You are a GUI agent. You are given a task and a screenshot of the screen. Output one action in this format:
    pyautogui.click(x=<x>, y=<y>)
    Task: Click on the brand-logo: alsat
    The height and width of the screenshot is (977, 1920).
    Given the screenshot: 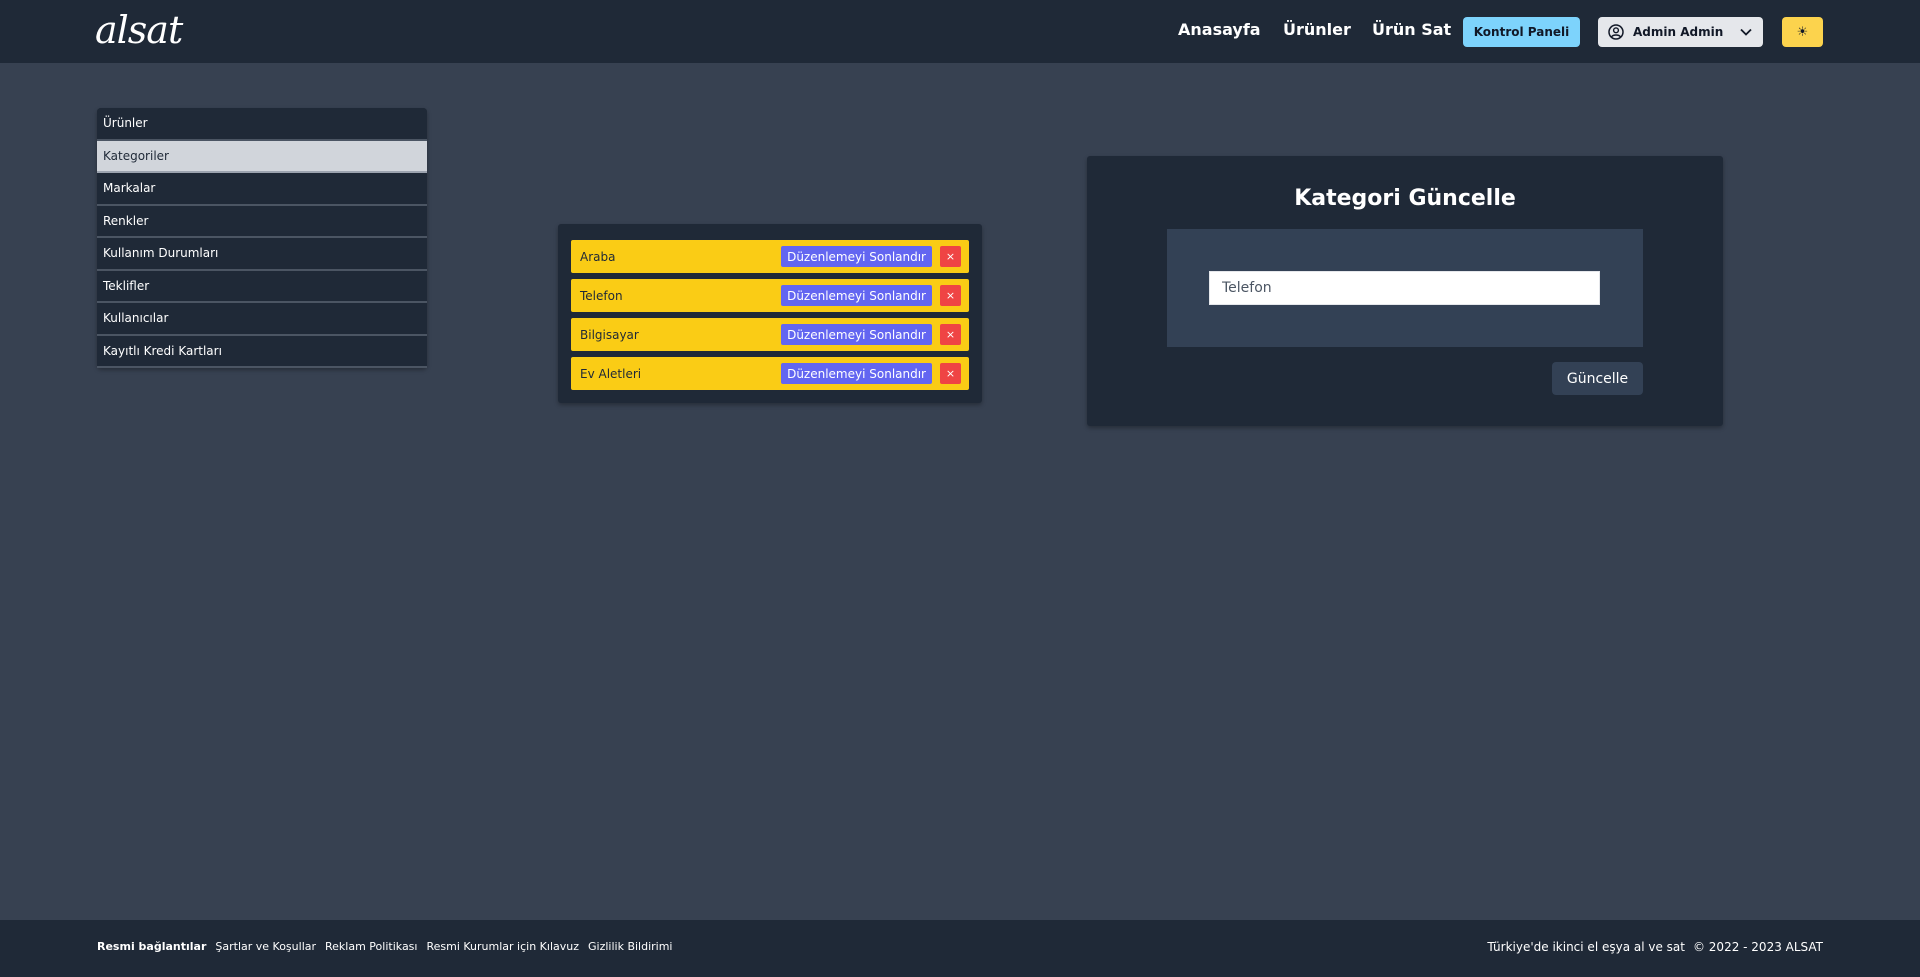 What is the action you would take?
    pyautogui.click(x=139, y=30)
    